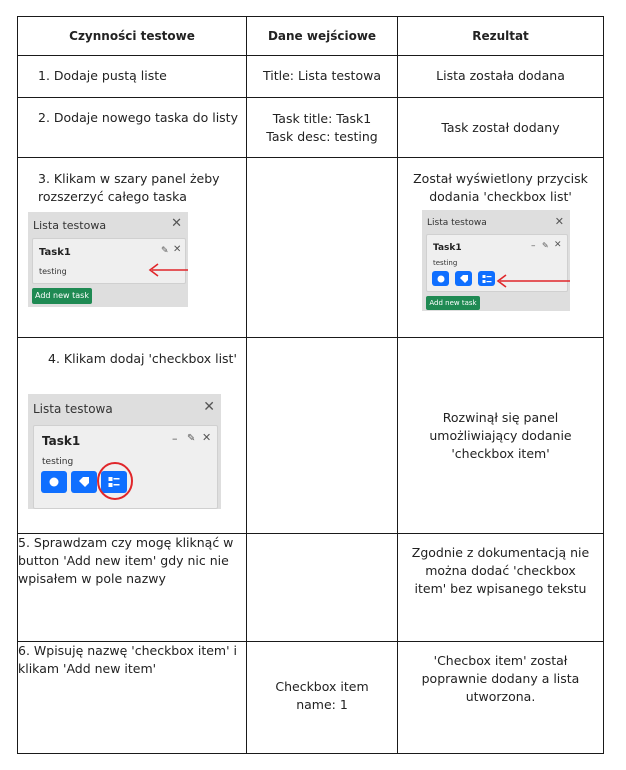 Image resolution: width=626 pixels, height=770 pixels. I want to click on input-line: Task desc: testing, so click(322, 136).